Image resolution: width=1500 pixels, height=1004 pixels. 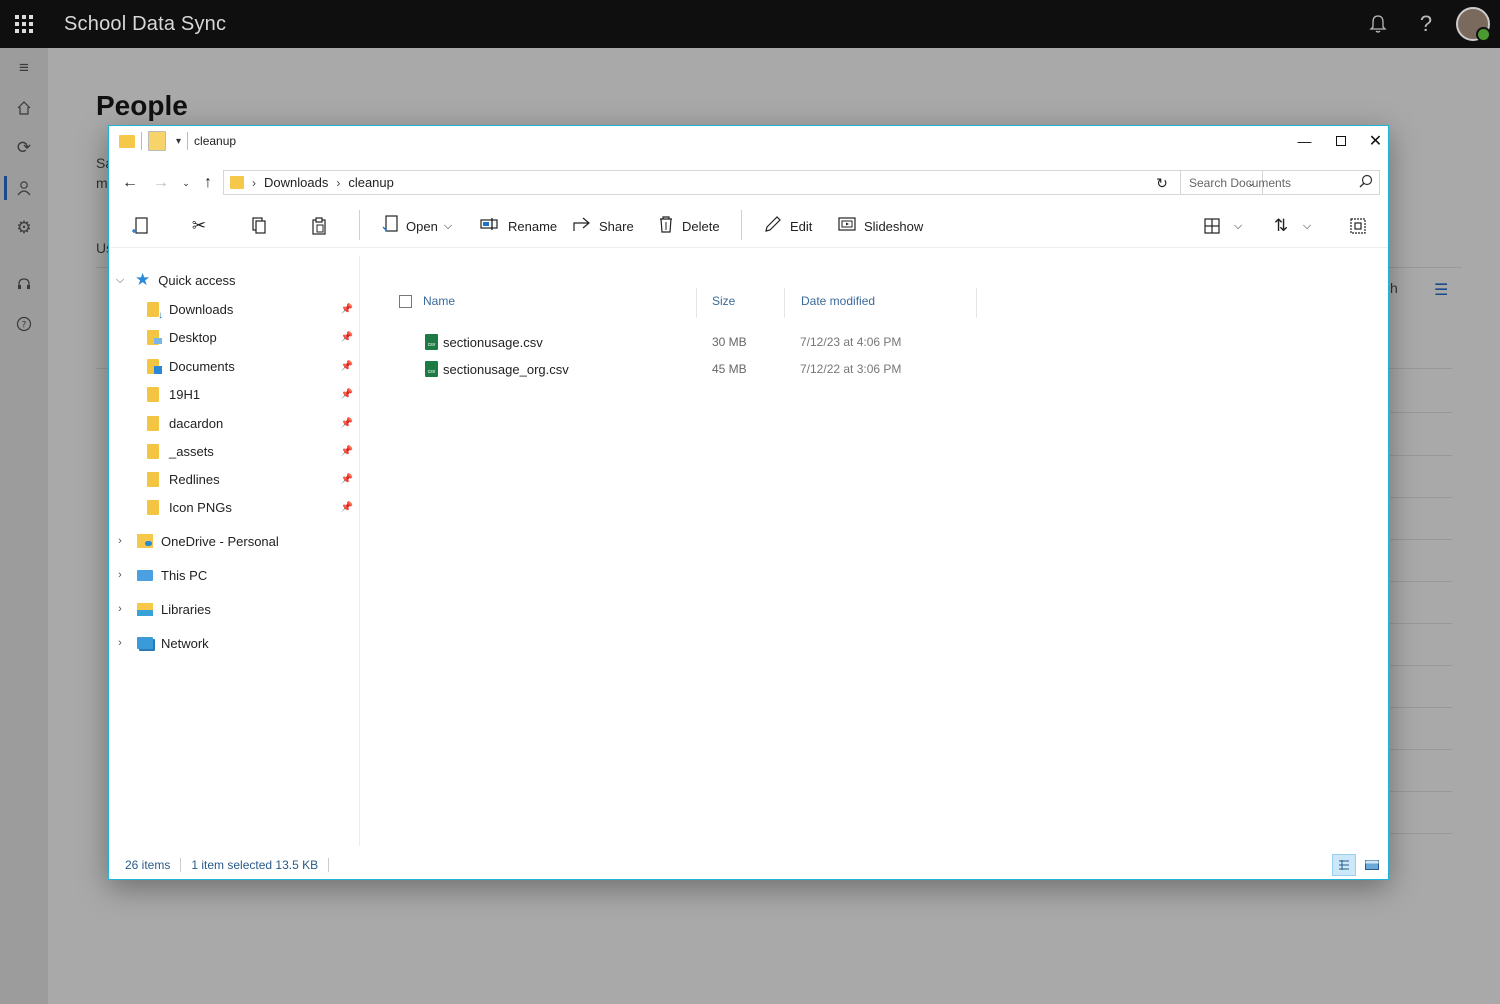 I want to click on nav-item-assets: _assets 📌, so click(x=252, y=451).